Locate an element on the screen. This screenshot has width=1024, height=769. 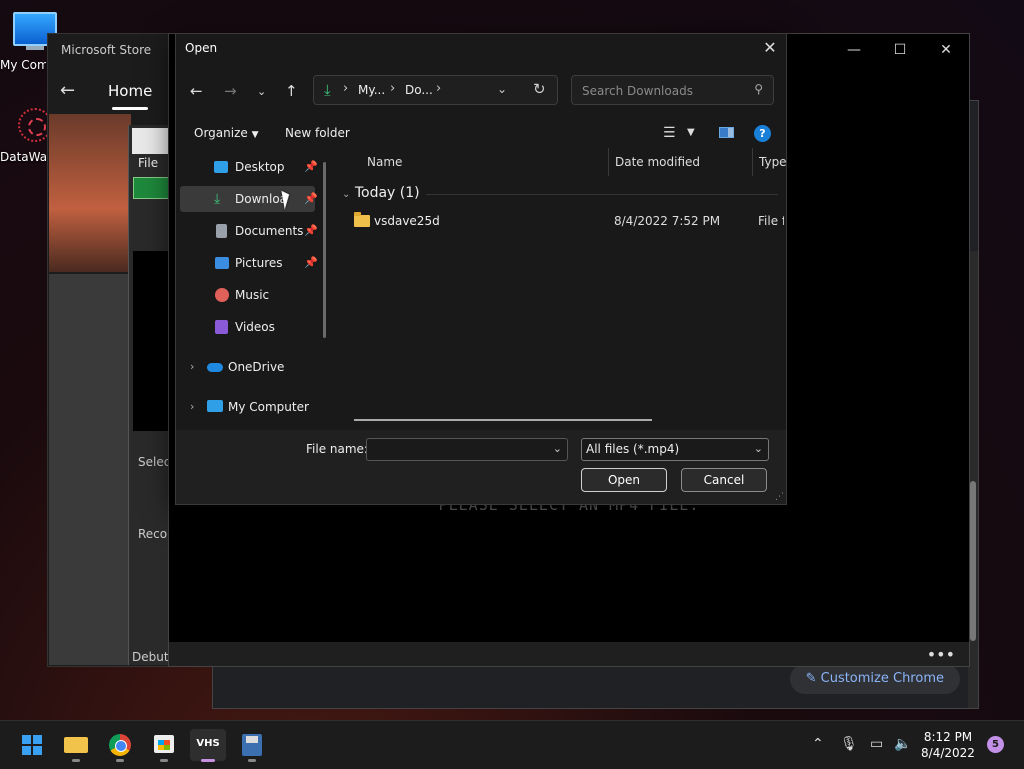
preview-area is located at coordinates (151, 341).